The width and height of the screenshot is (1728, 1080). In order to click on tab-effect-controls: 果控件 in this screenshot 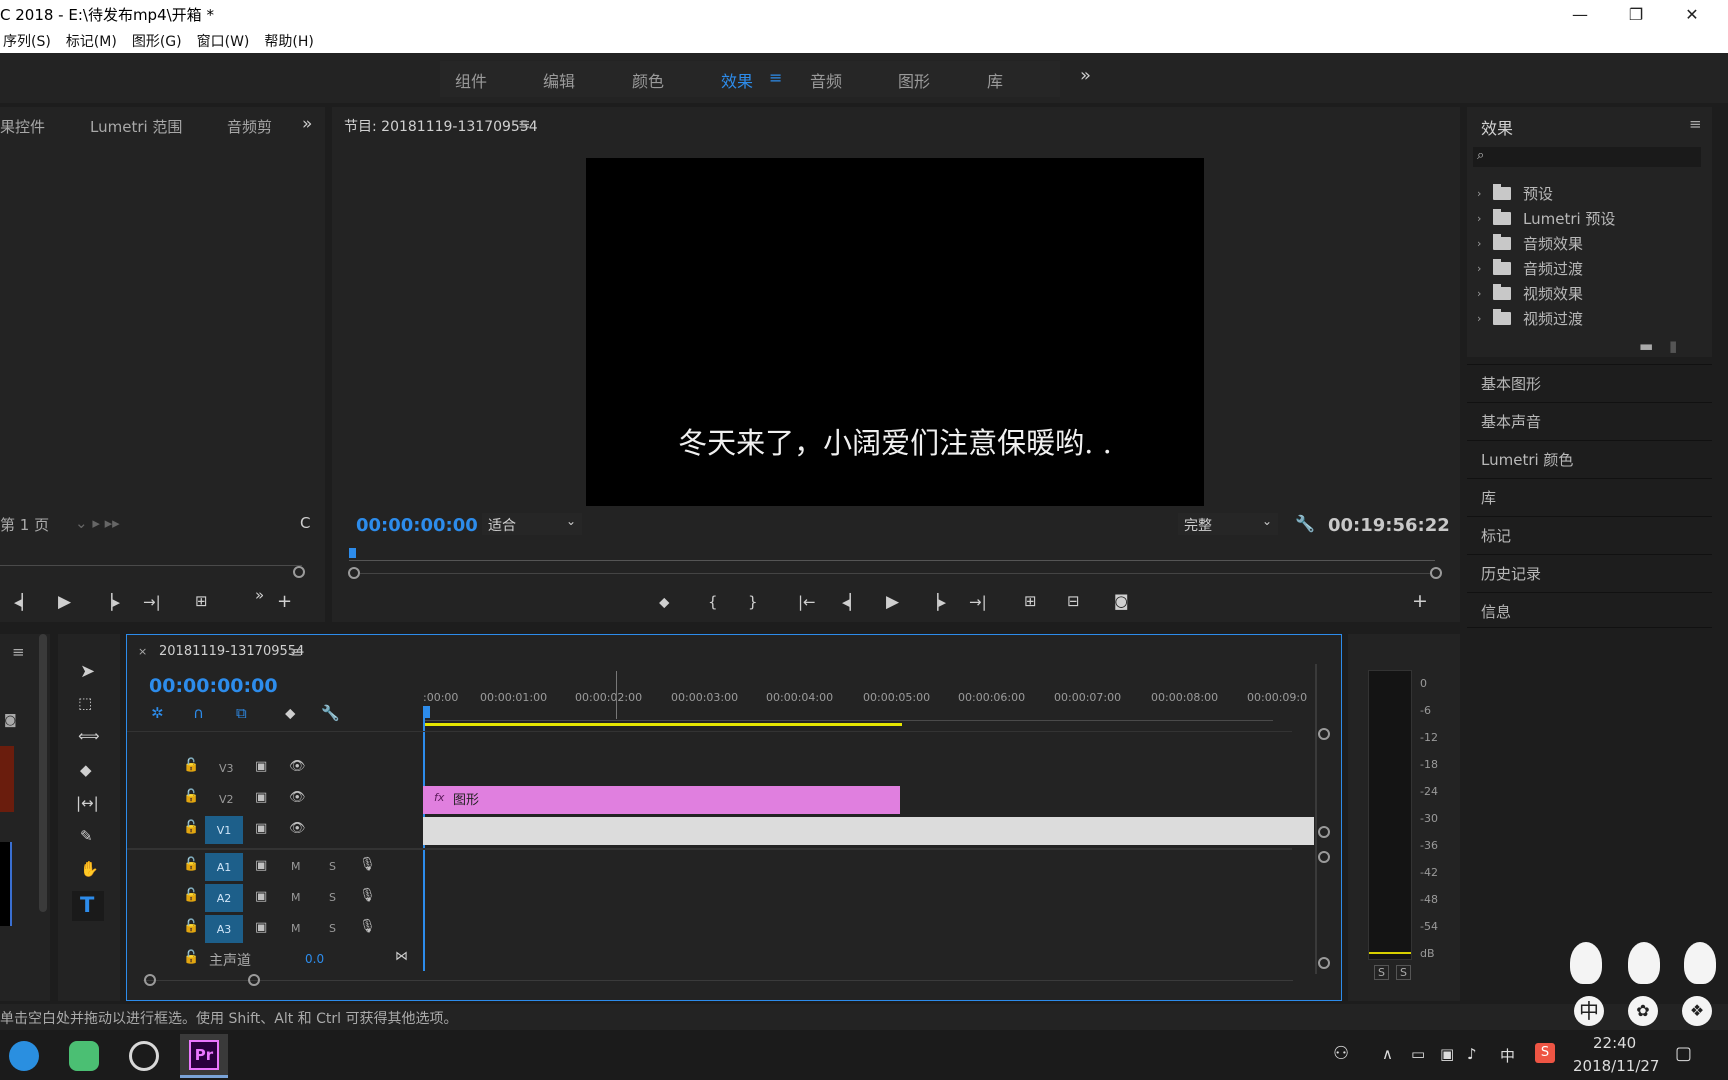, I will do `click(22, 126)`.